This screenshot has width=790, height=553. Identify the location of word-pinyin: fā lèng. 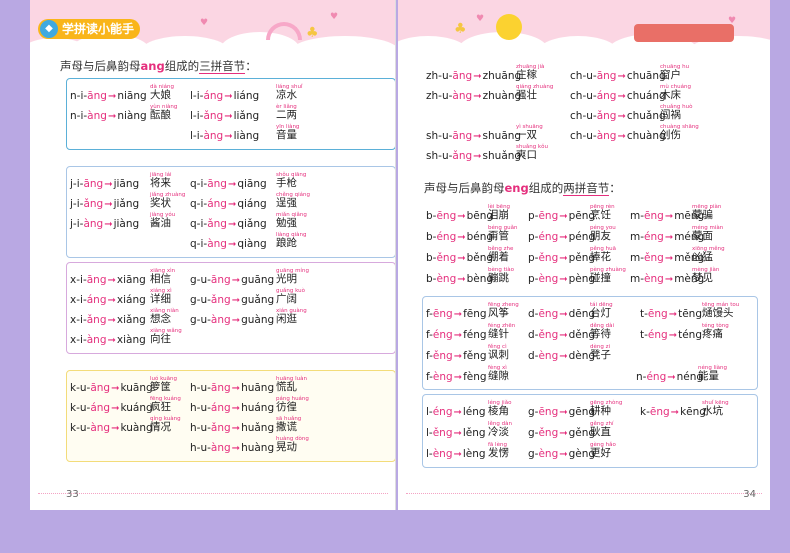
(497, 445).